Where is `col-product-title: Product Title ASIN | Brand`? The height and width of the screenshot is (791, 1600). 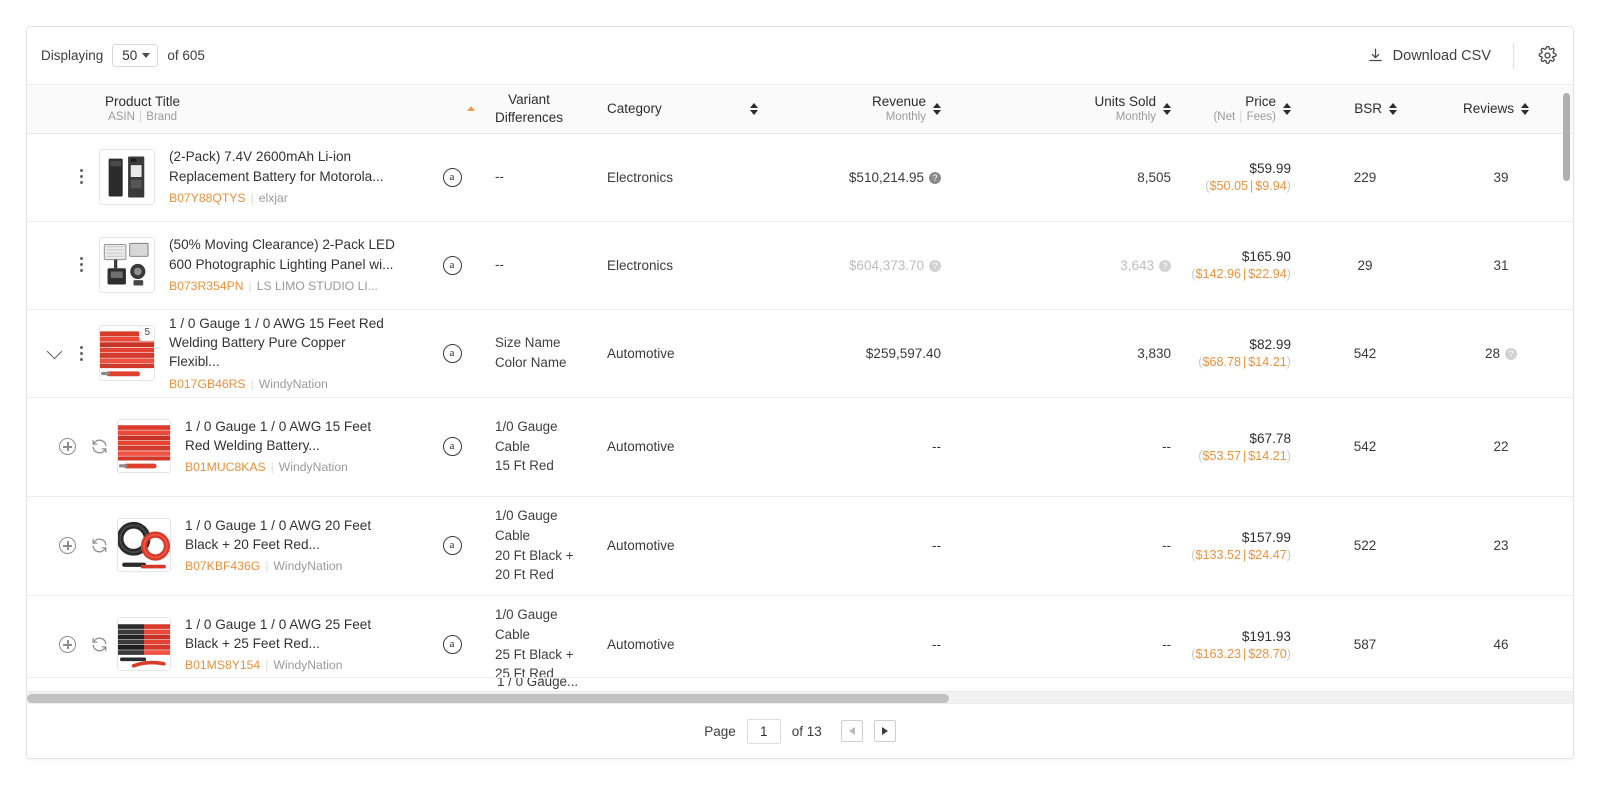 col-product-title: Product Title ASIN | Brand is located at coordinates (217, 109).